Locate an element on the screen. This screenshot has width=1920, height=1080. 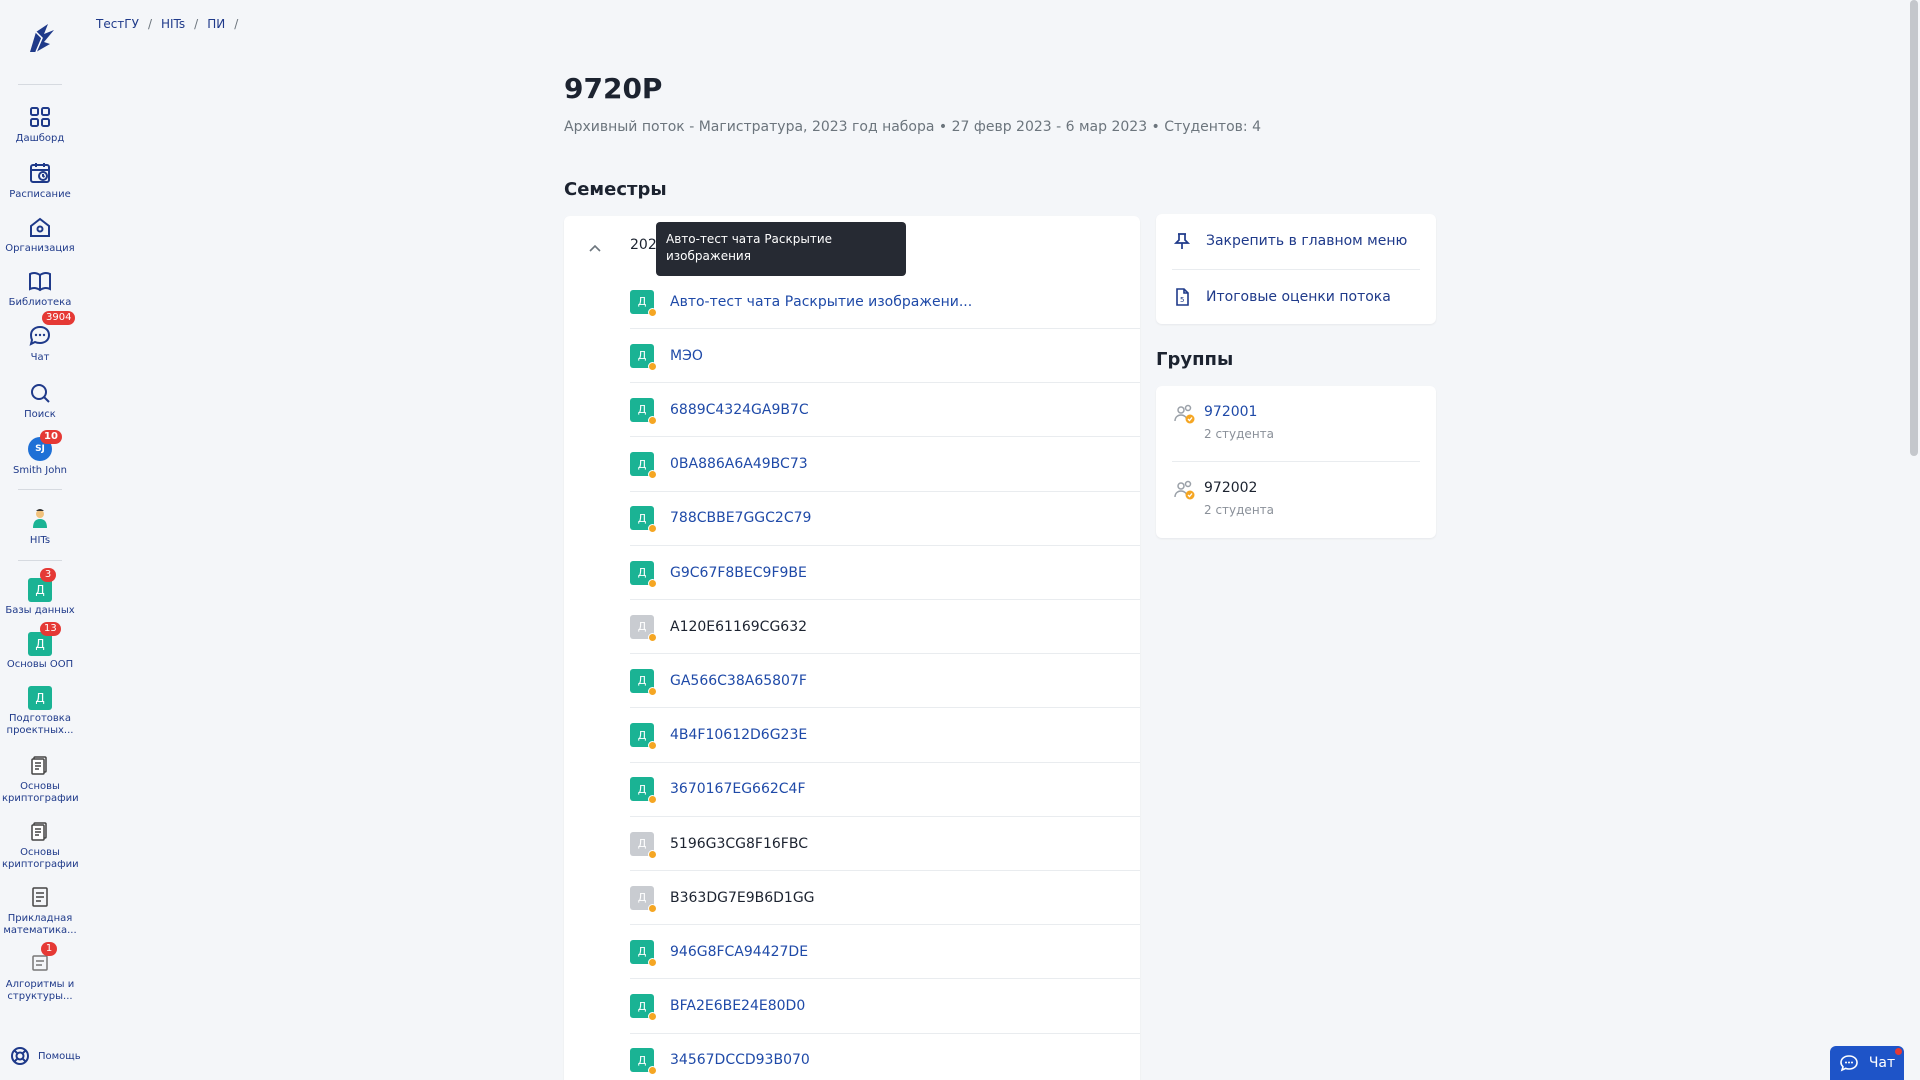
chevron-up-icon is located at coordinates (595, 249).